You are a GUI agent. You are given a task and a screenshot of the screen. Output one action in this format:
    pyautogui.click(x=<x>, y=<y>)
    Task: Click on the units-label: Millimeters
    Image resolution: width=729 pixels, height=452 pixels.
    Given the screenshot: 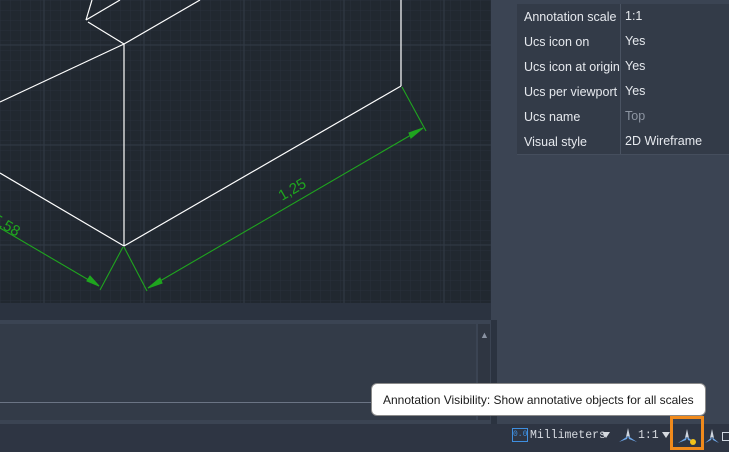 What is the action you would take?
    pyautogui.click(x=568, y=435)
    